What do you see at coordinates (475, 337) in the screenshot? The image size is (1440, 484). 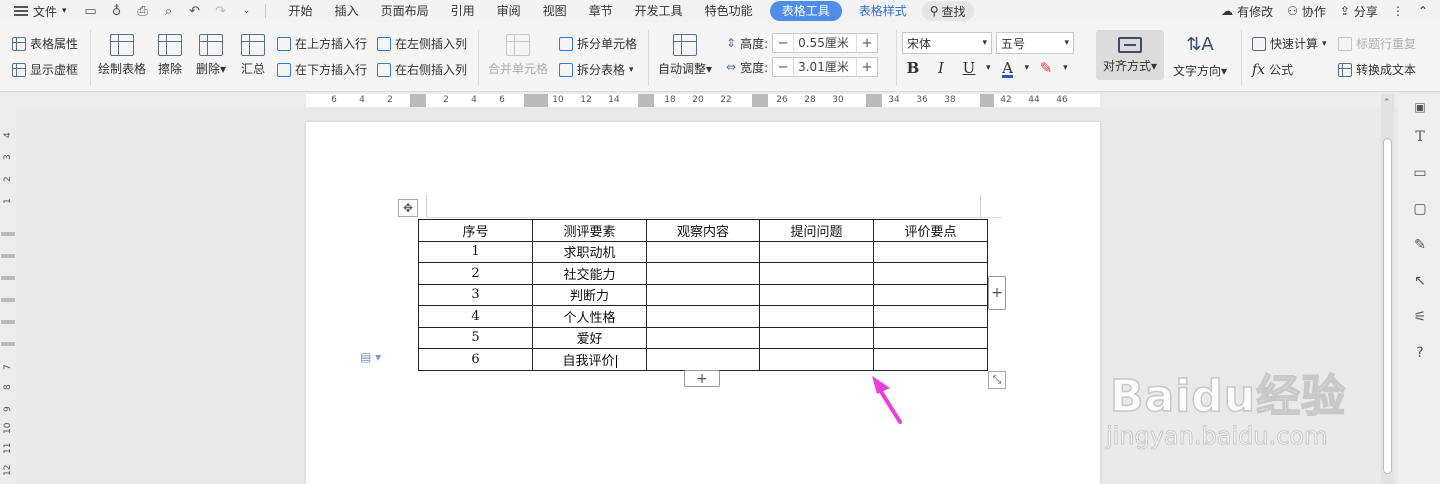 I see `table-cell: 5` at bounding box center [475, 337].